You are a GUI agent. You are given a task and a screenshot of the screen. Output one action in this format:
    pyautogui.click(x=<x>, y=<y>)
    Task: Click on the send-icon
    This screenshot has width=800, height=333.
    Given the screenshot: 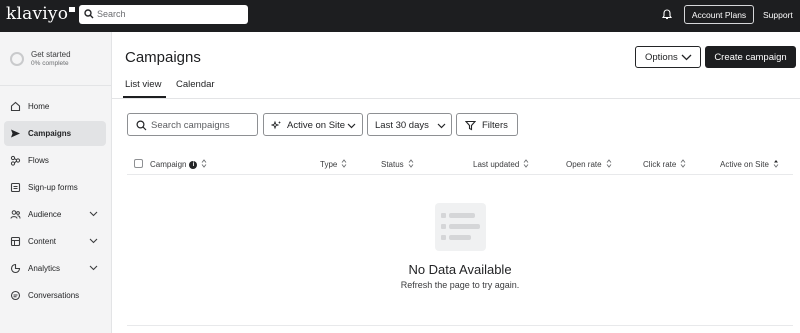 What is the action you would take?
    pyautogui.click(x=15, y=133)
    